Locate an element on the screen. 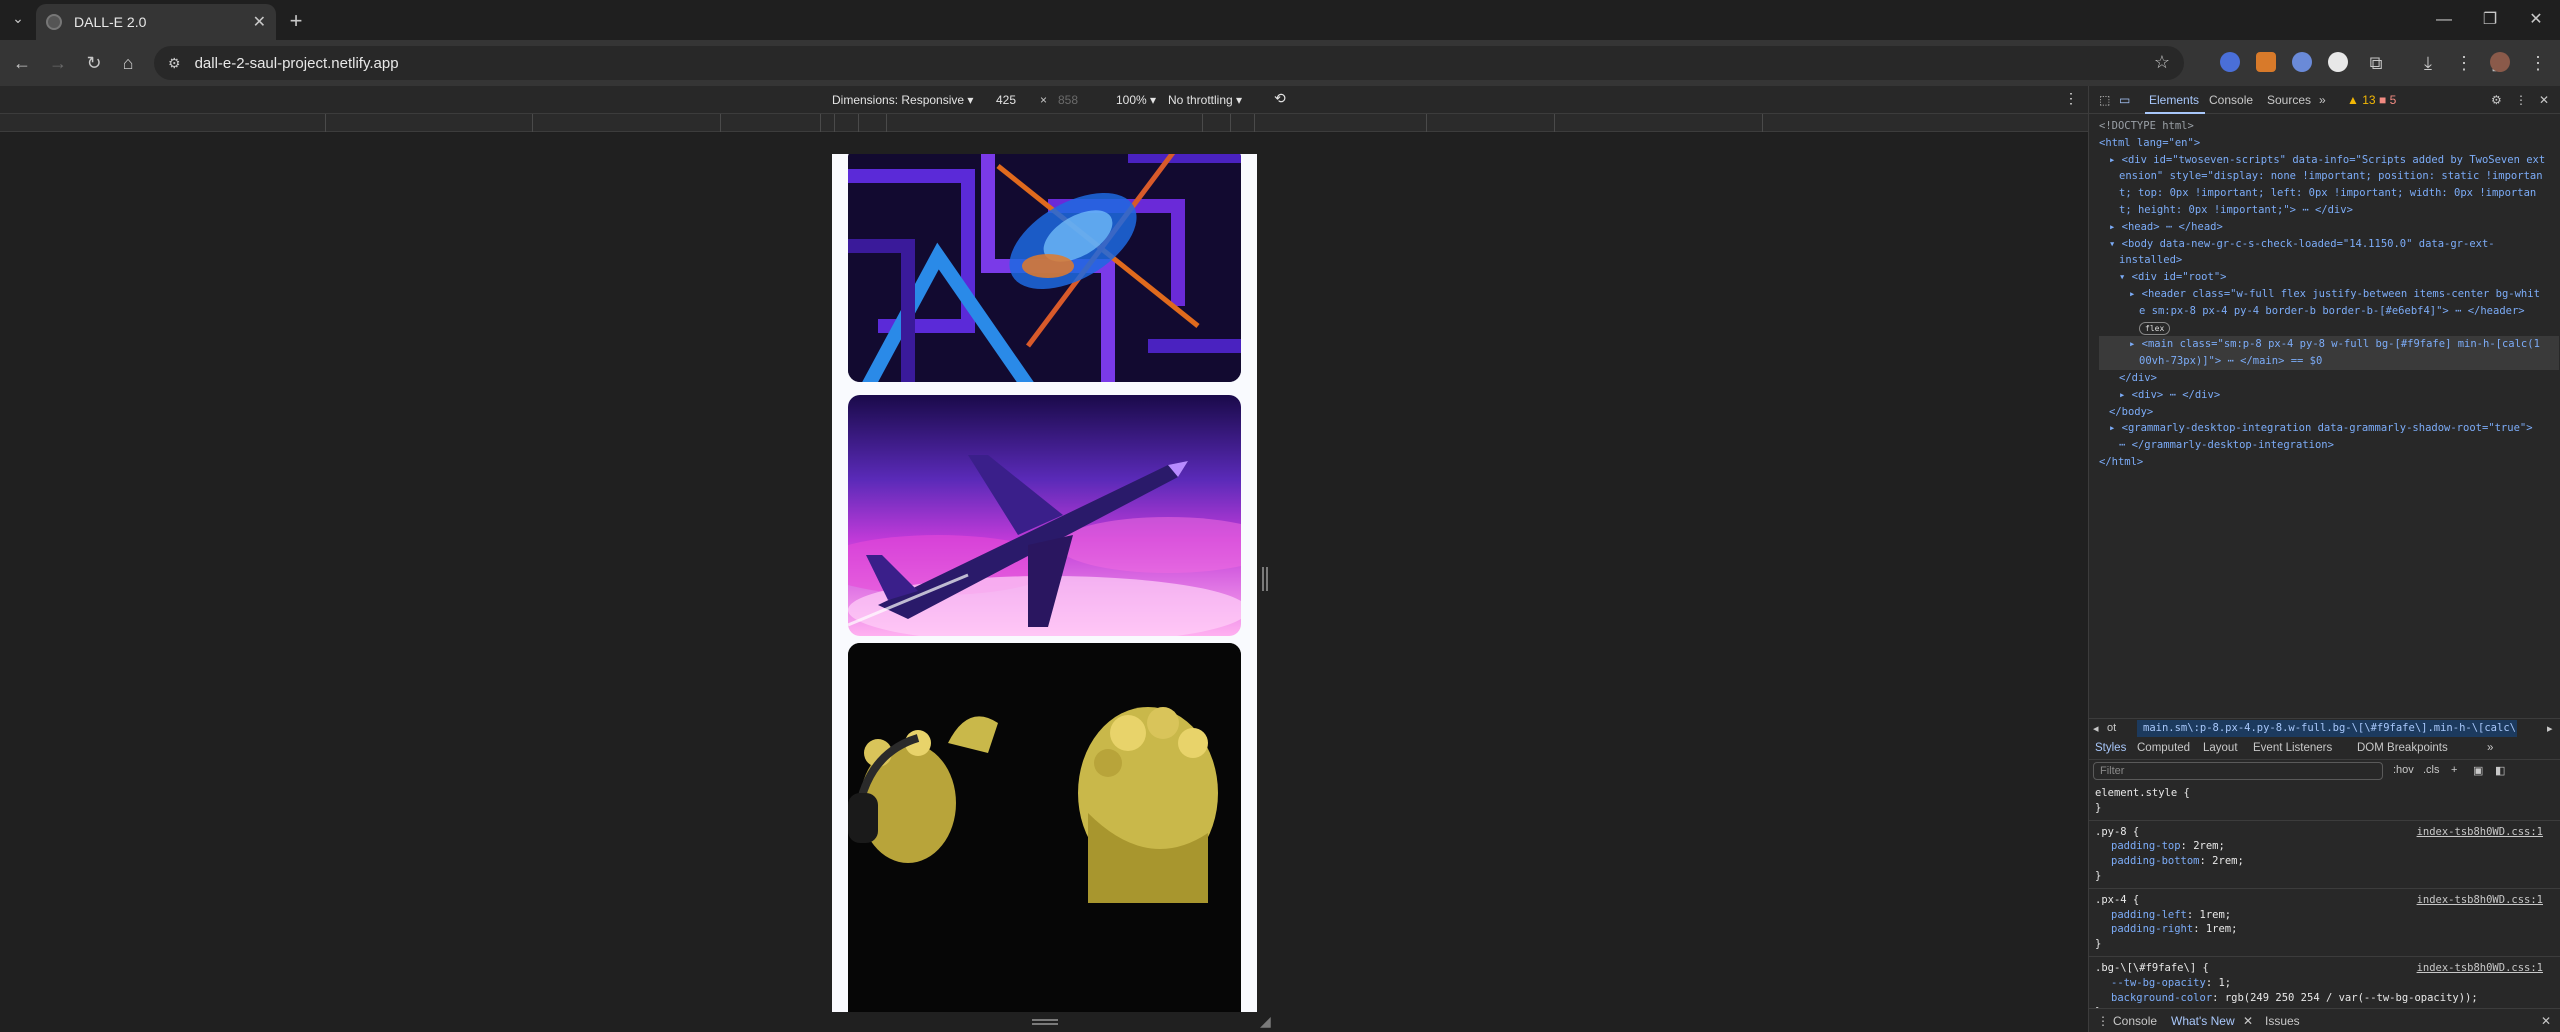  reload-icon: ↻ is located at coordinates (94, 63).